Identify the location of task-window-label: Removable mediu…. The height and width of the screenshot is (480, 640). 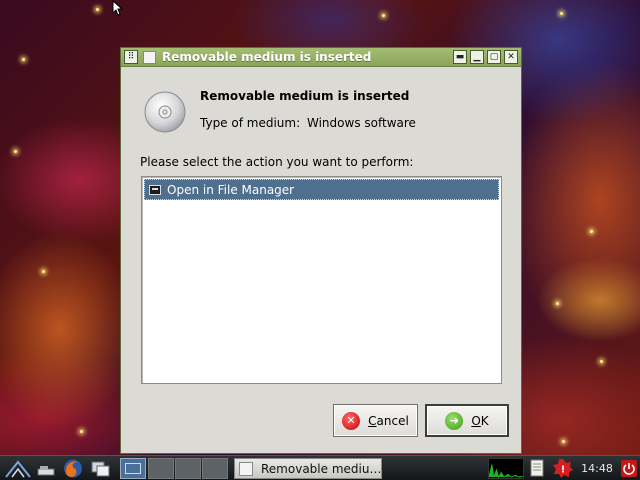
(321, 468).